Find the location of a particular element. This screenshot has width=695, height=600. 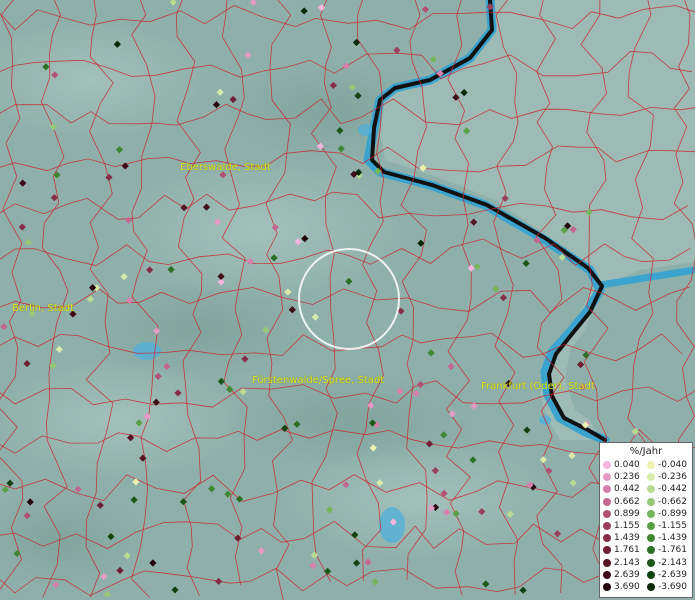

legend-row: -0.236 is located at coordinates (666, 477).